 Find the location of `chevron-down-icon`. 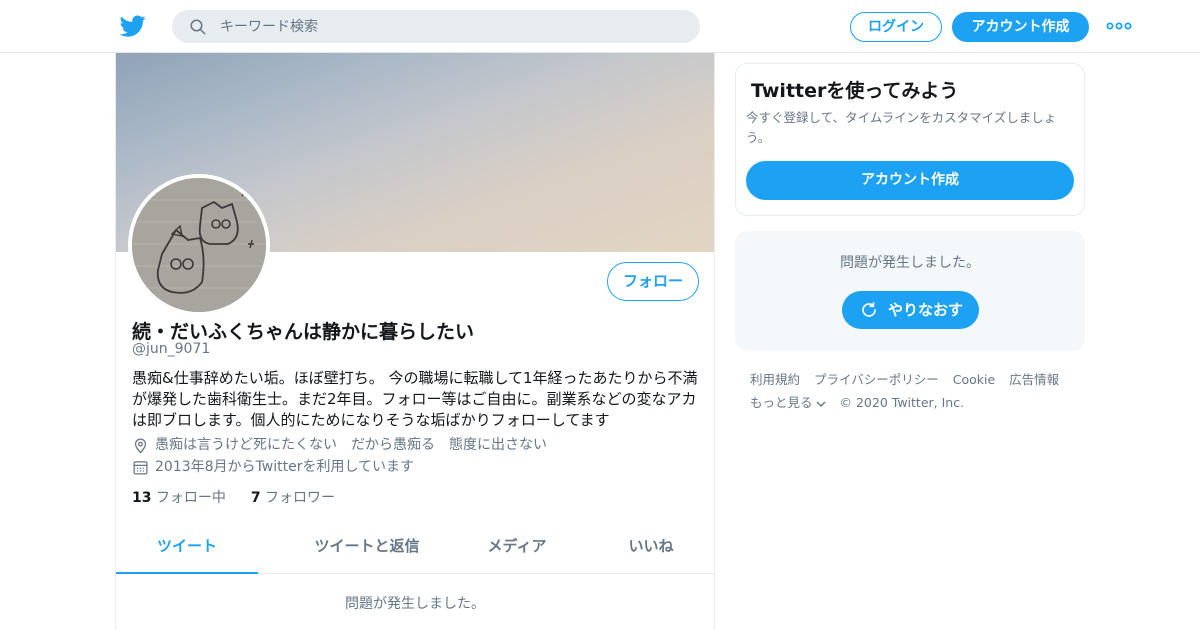

chevron-down-icon is located at coordinates (820, 403).